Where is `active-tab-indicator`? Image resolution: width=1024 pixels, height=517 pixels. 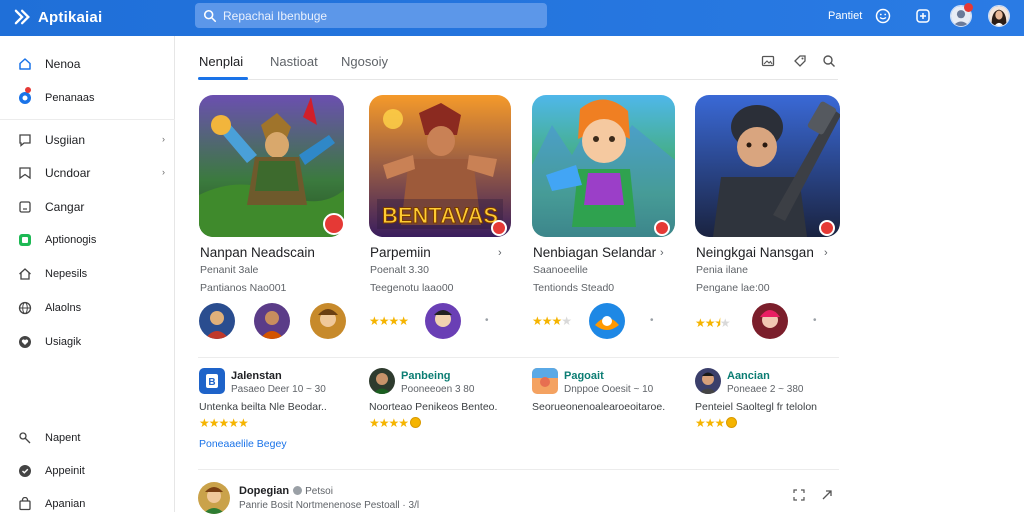
active-tab-indicator is located at coordinates (223, 78).